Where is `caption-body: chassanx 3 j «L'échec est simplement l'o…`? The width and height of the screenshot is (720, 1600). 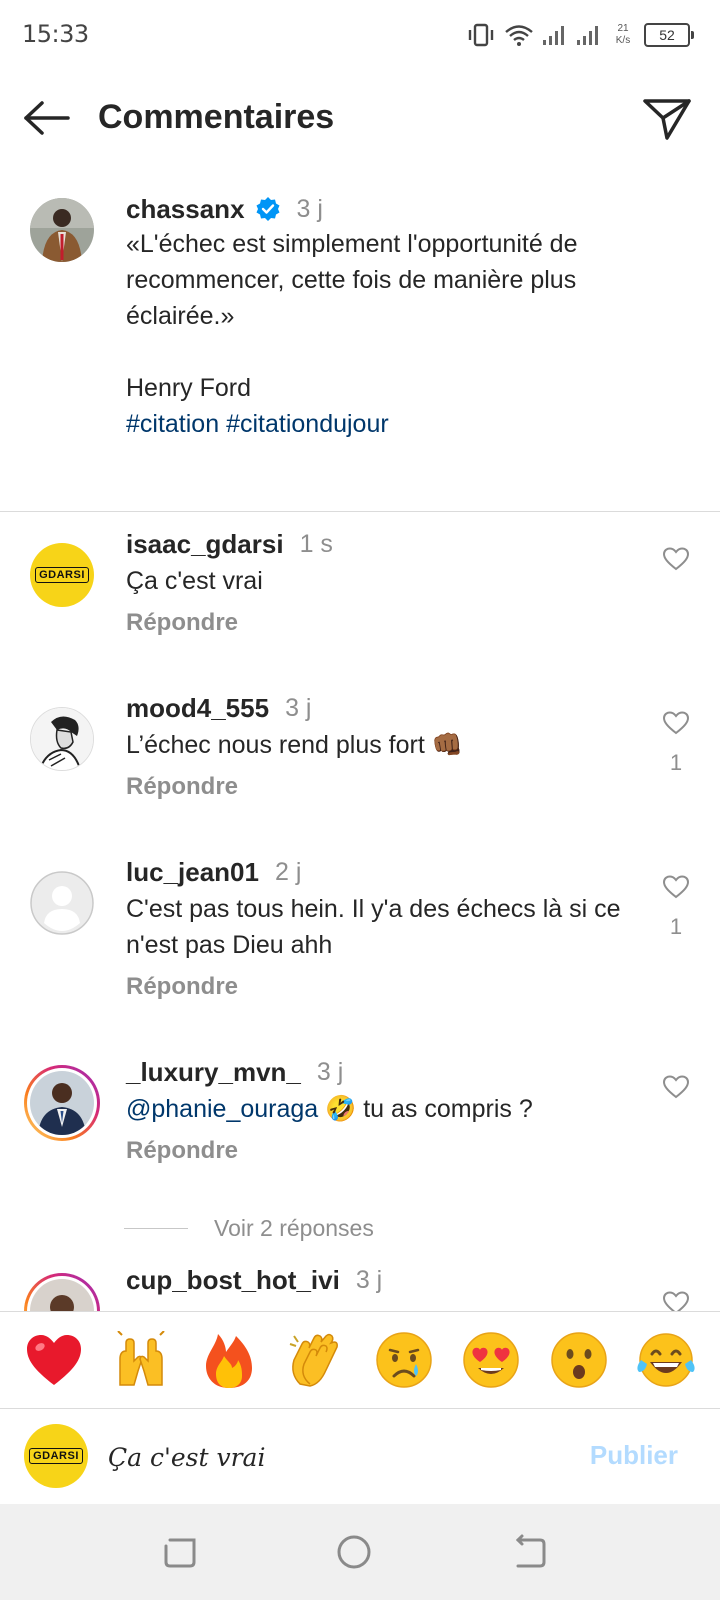
caption-body: chassanx 3 j «L'échec est simplement l'o… is located at coordinates (386, 316).